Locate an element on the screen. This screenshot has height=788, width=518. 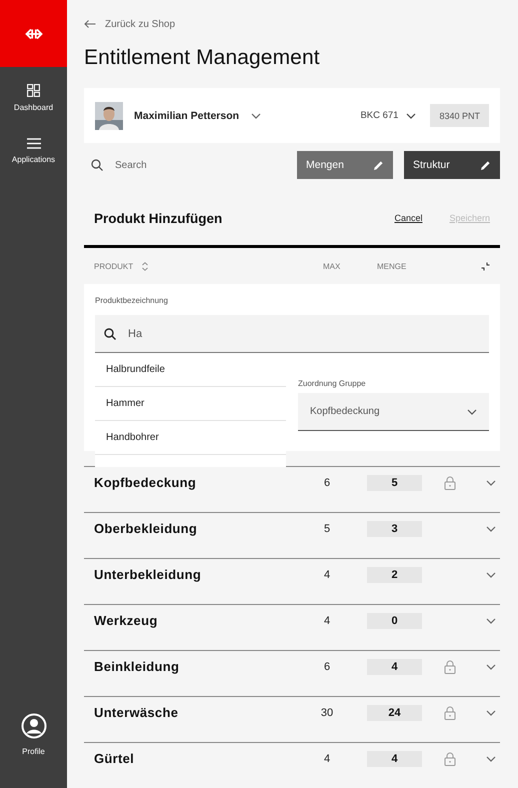
suggestion-item: Handbohrer is located at coordinates (190, 438).